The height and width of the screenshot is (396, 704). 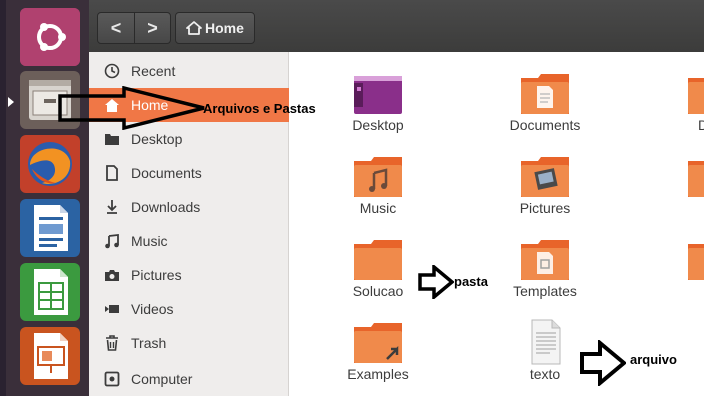 What do you see at coordinates (378, 208) in the screenshot?
I see `grid-item-label: Music` at bounding box center [378, 208].